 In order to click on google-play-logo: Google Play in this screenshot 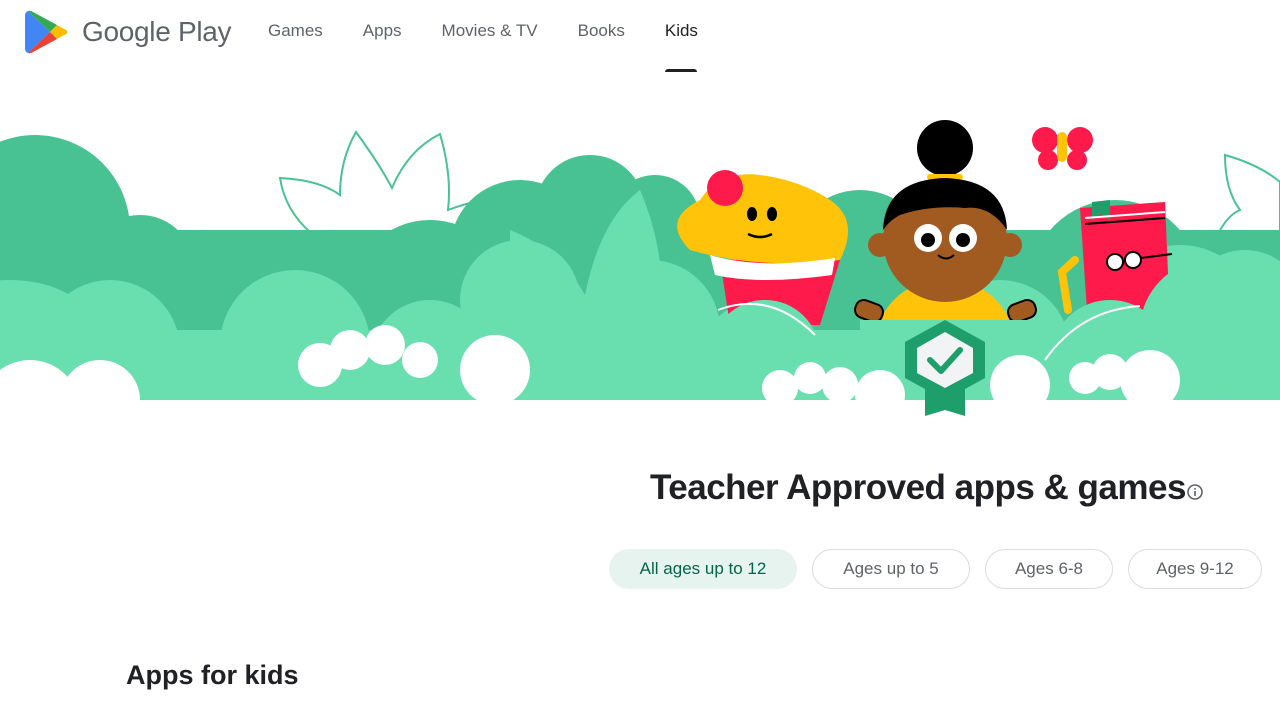, I will do `click(128, 32)`.